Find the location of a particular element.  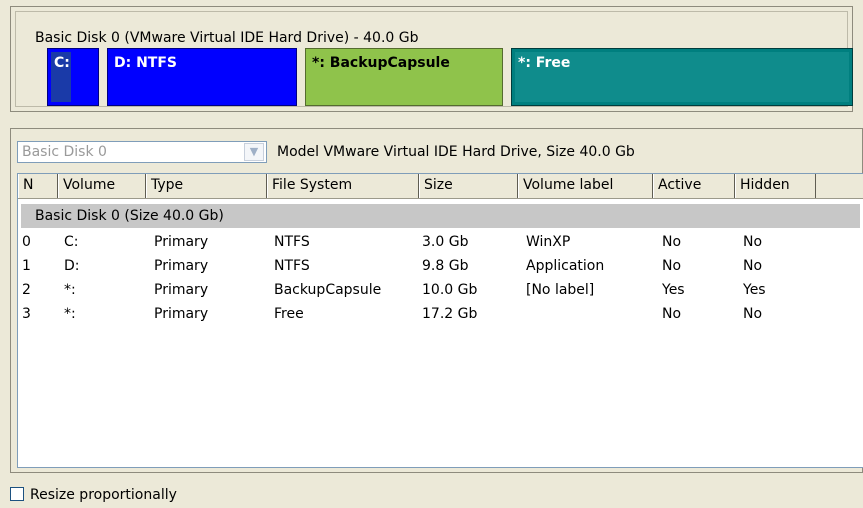

cell-volume-label: [No label] is located at coordinates (560, 290).